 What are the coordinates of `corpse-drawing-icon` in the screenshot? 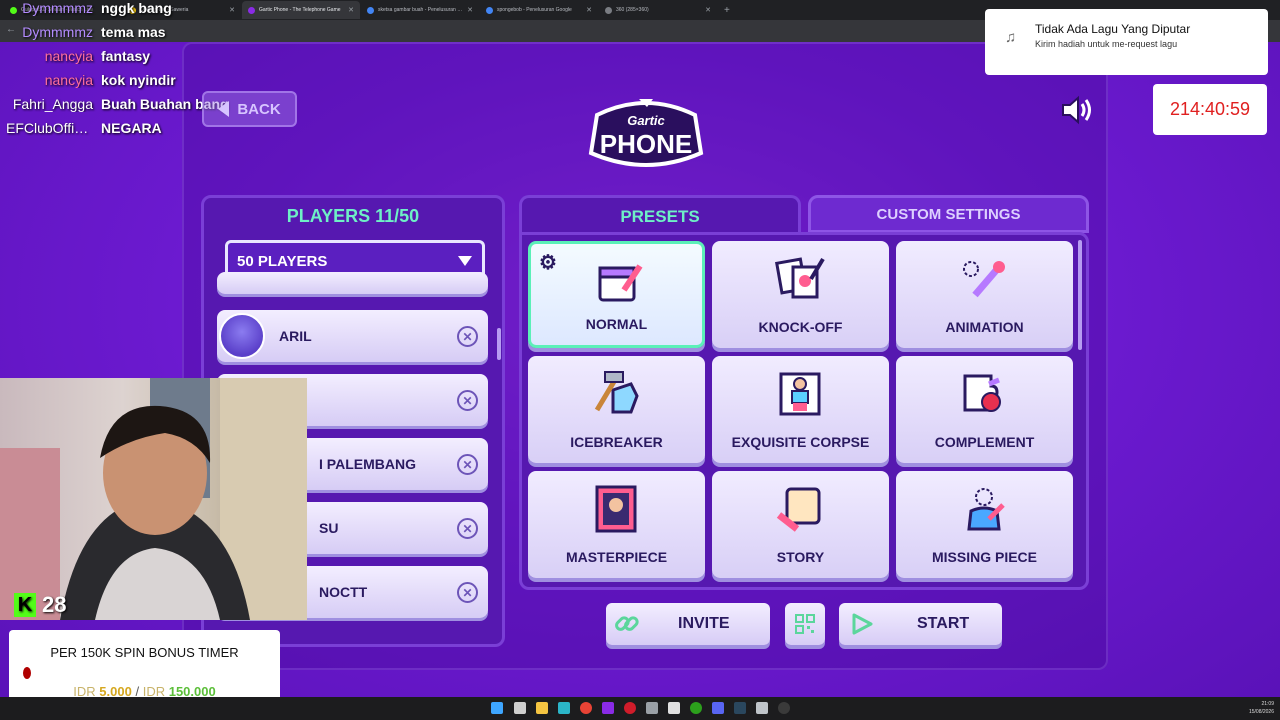 It's located at (800, 394).